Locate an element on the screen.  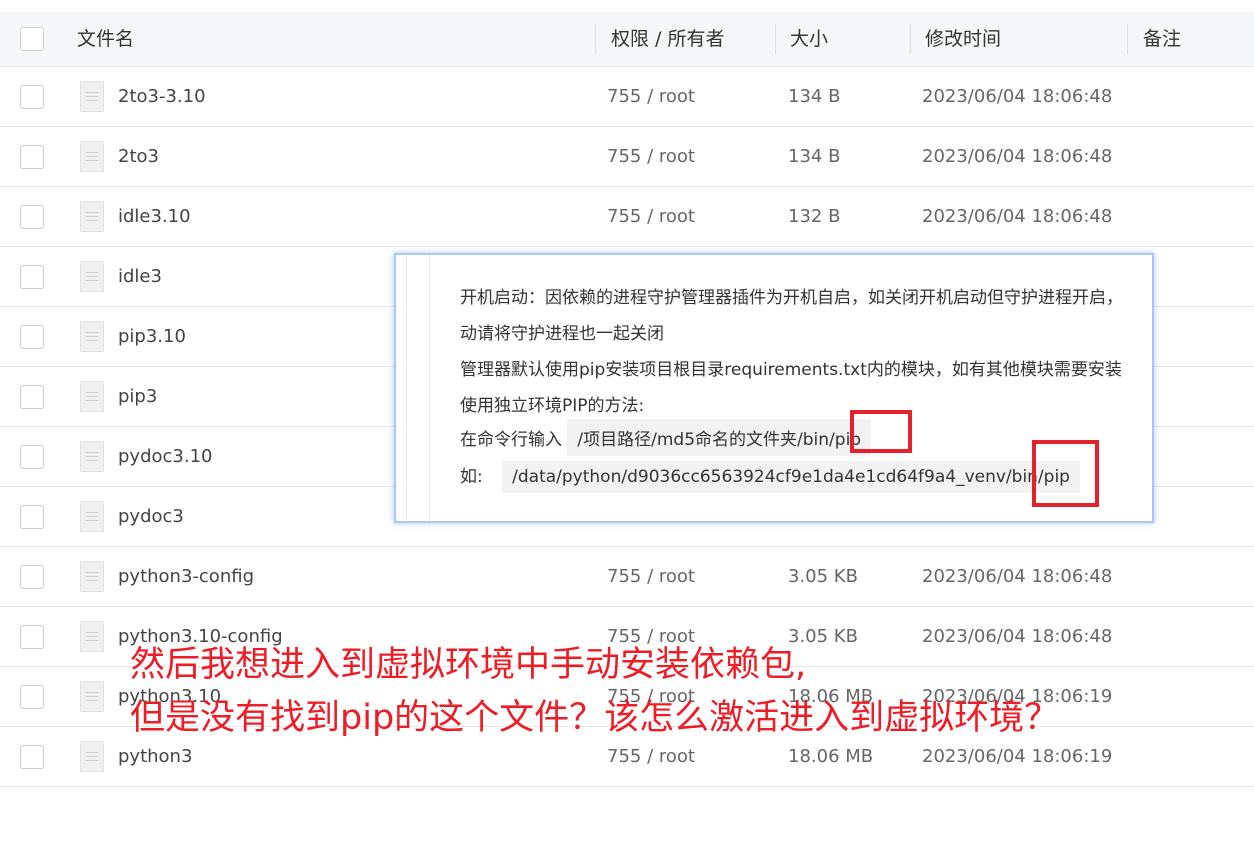
file-name: 2to3-3.10 is located at coordinates (162, 97).